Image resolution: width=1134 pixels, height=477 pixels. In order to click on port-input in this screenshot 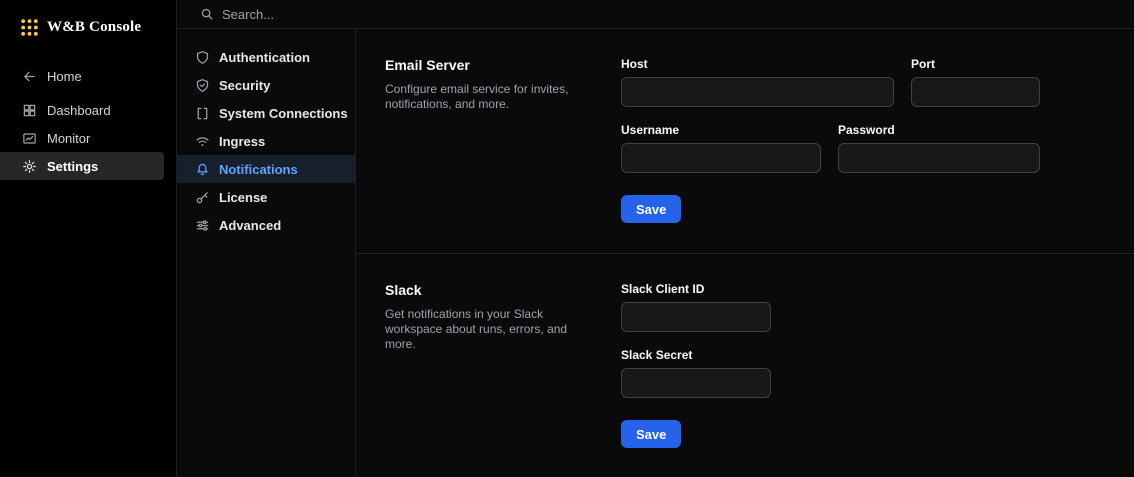, I will do `click(975, 92)`.